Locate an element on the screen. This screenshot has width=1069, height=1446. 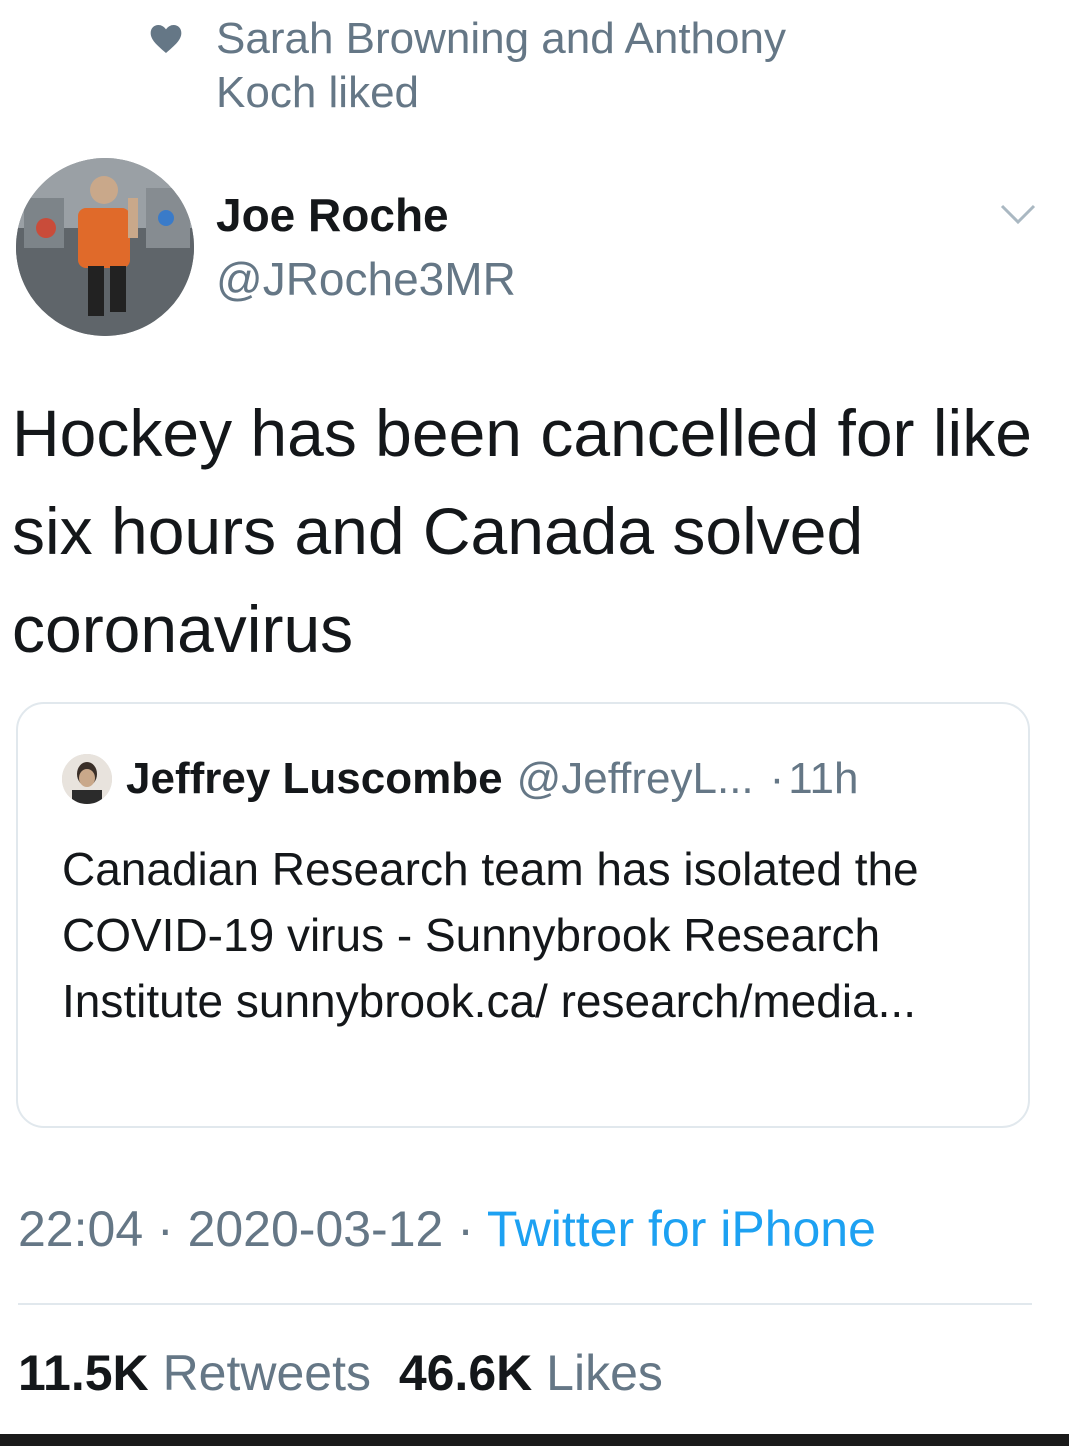
chevron-down-icon is located at coordinates (1018, 215).